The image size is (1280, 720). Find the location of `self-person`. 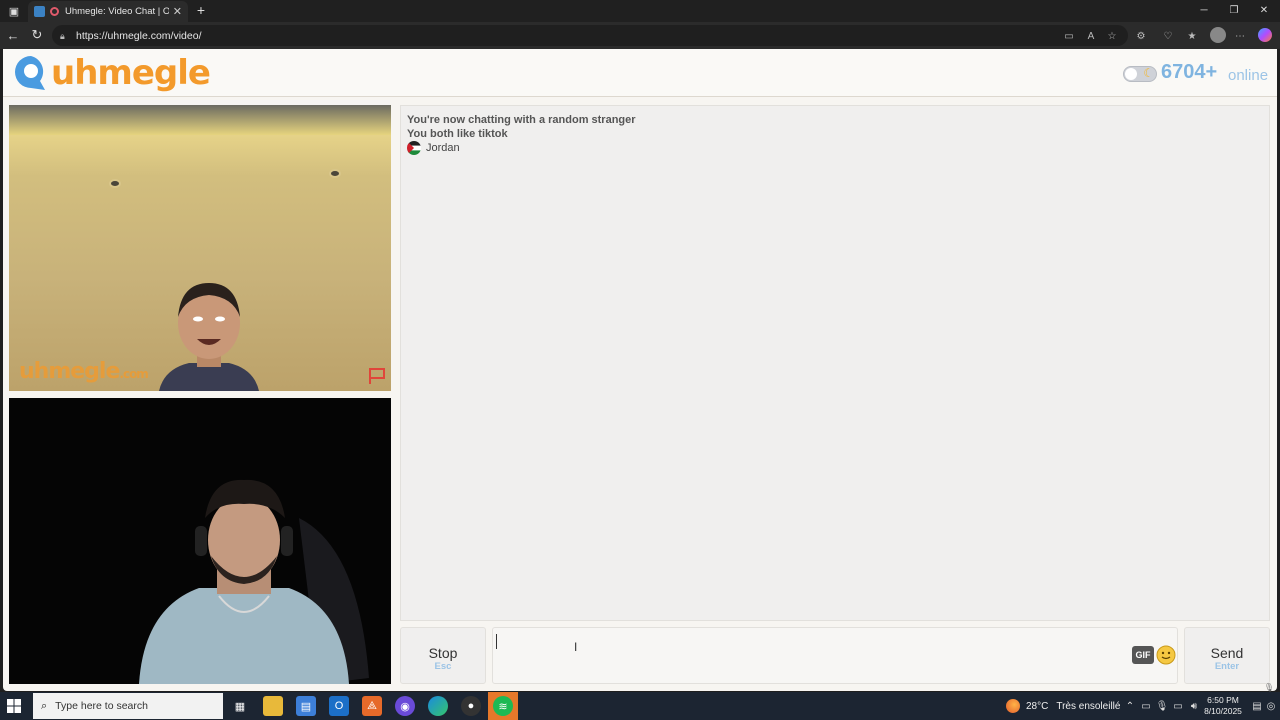

self-person is located at coordinates (254, 581).